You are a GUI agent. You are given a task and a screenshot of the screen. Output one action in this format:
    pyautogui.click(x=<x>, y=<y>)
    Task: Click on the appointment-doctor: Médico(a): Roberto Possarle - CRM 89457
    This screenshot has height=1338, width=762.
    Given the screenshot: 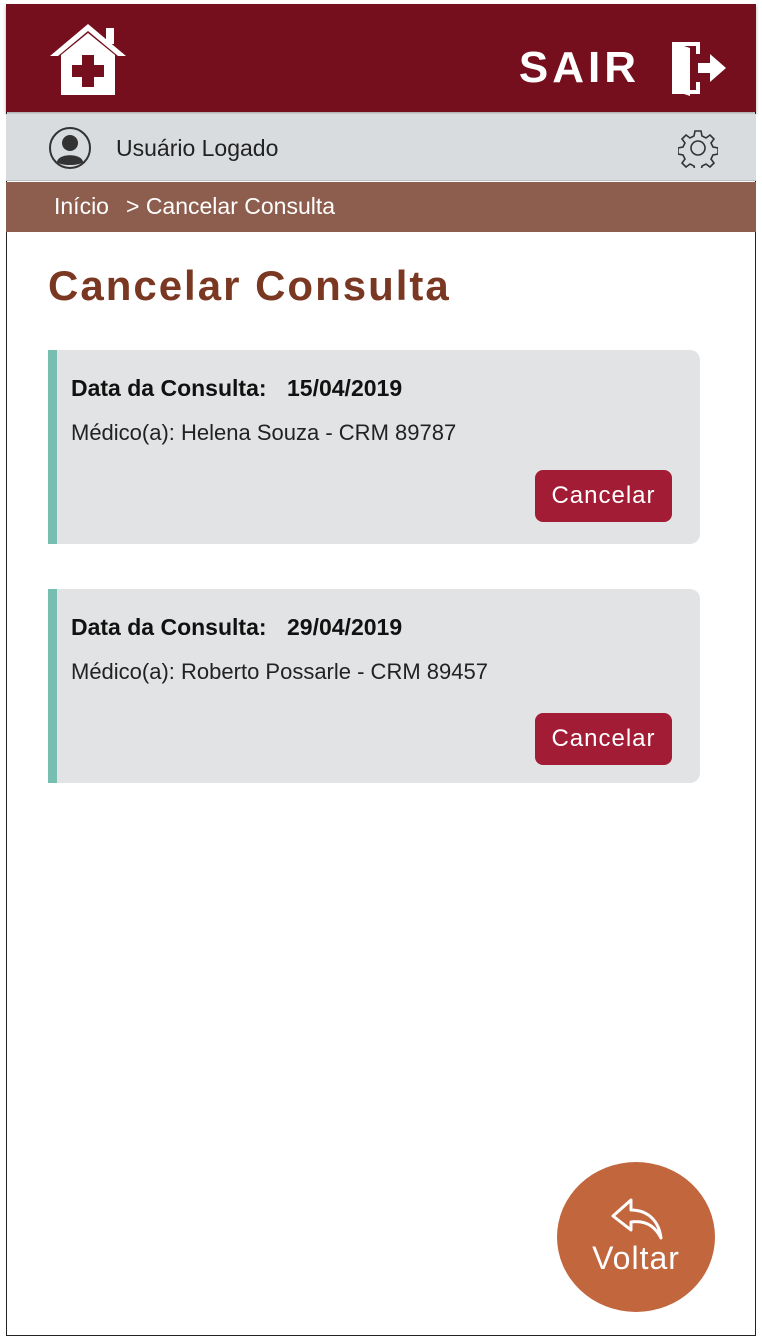 What is the action you would take?
    pyautogui.click(x=279, y=671)
    